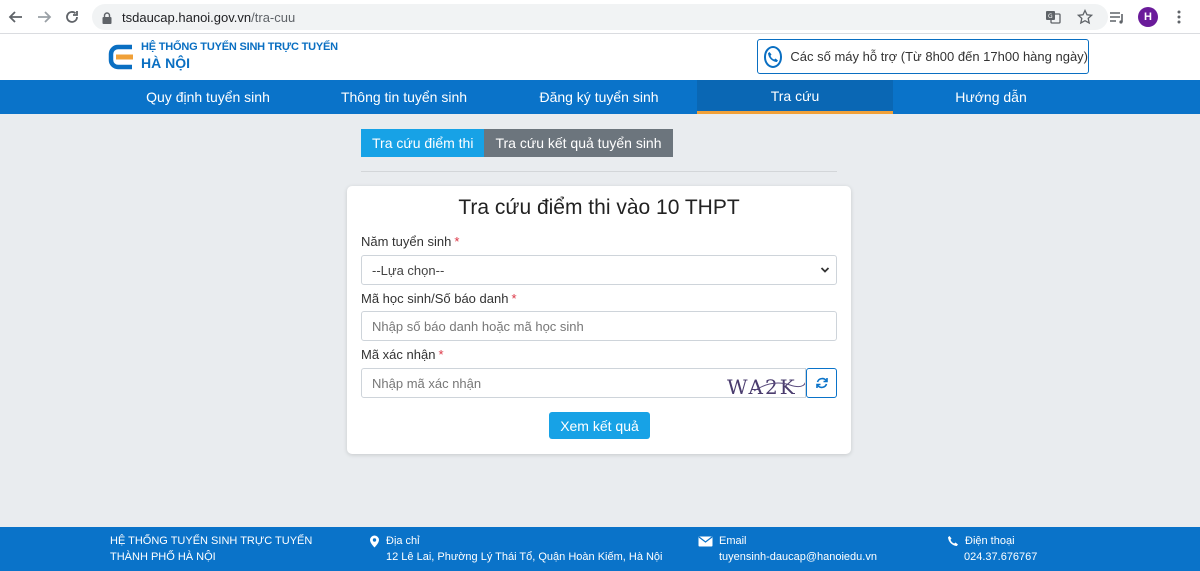  I want to click on nav-item-lookup: Tra cứu, so click(795, 97).